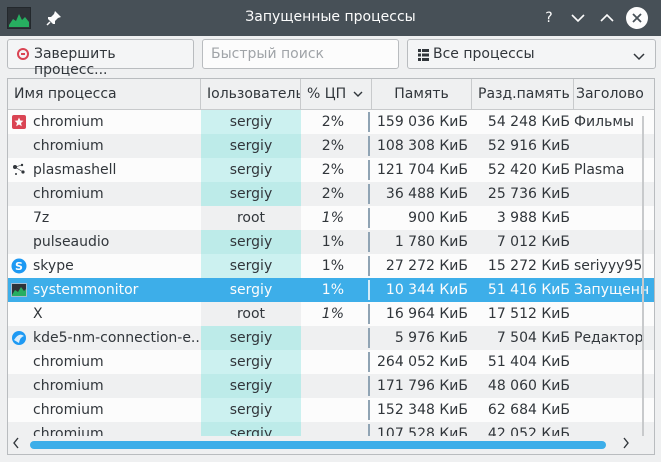  What do you see at coordinates (484, 54) in the screenshot?
I see `process-filter-value: Все процессы` at bounding box center [484, 54].